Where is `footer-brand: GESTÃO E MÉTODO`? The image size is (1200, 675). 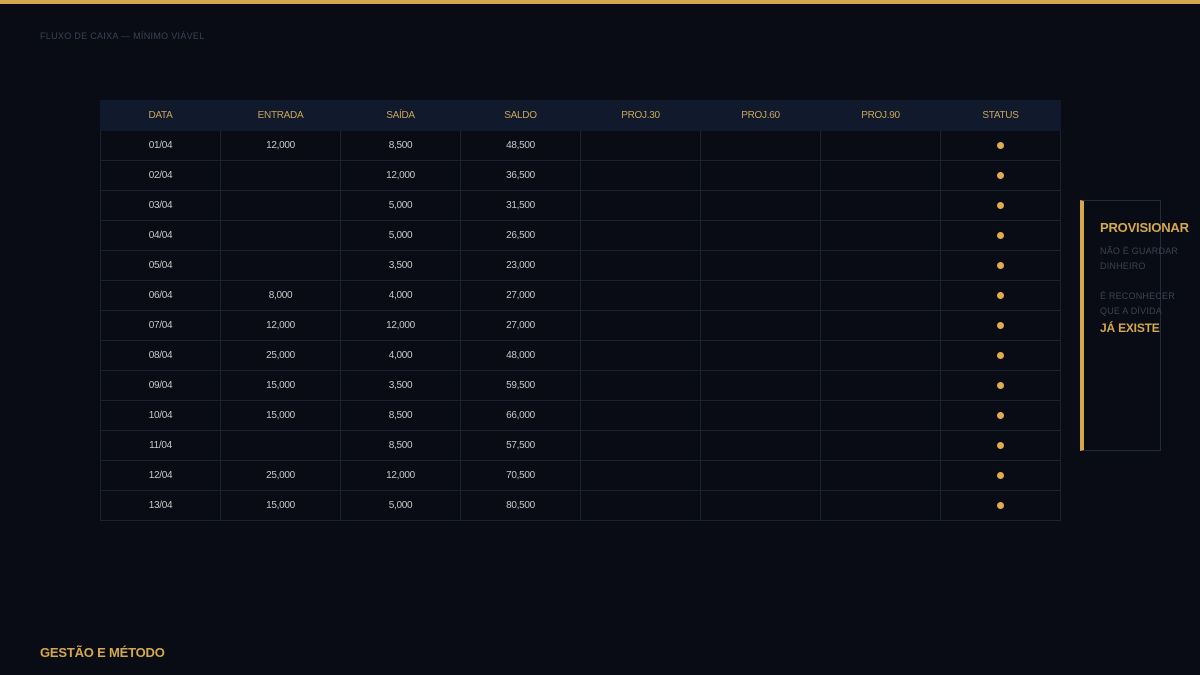
footer-brand: GESTÃO E MÉTODO is located at coordinates (102, 652).